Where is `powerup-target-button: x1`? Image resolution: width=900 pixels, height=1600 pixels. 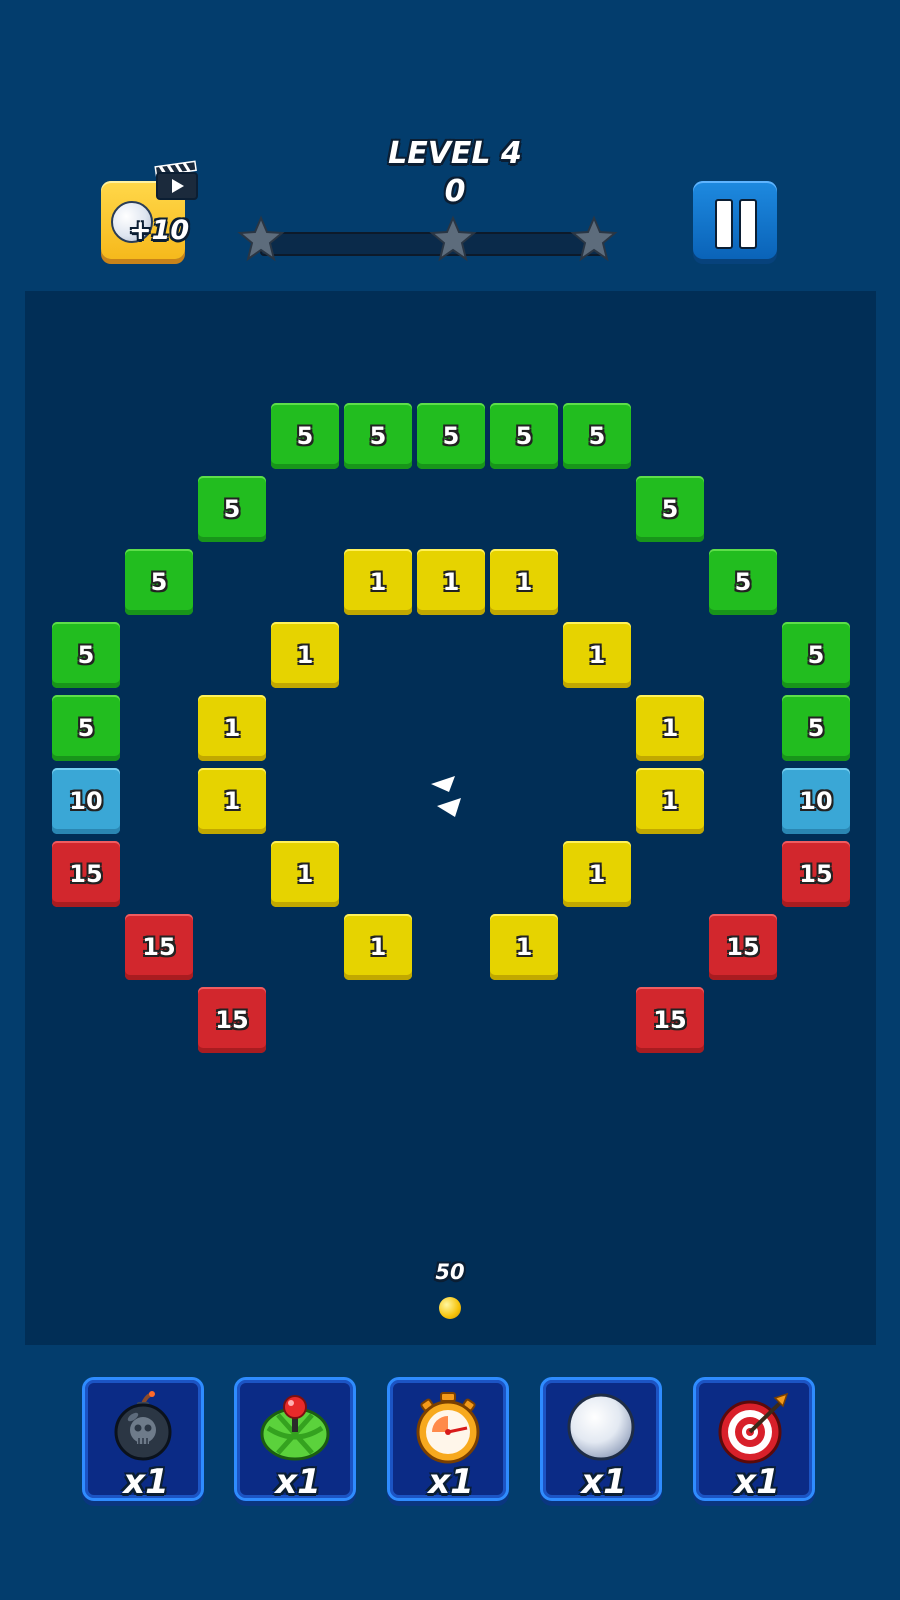 powerup-target-button: x1 is located at coordinates (754, 1439).